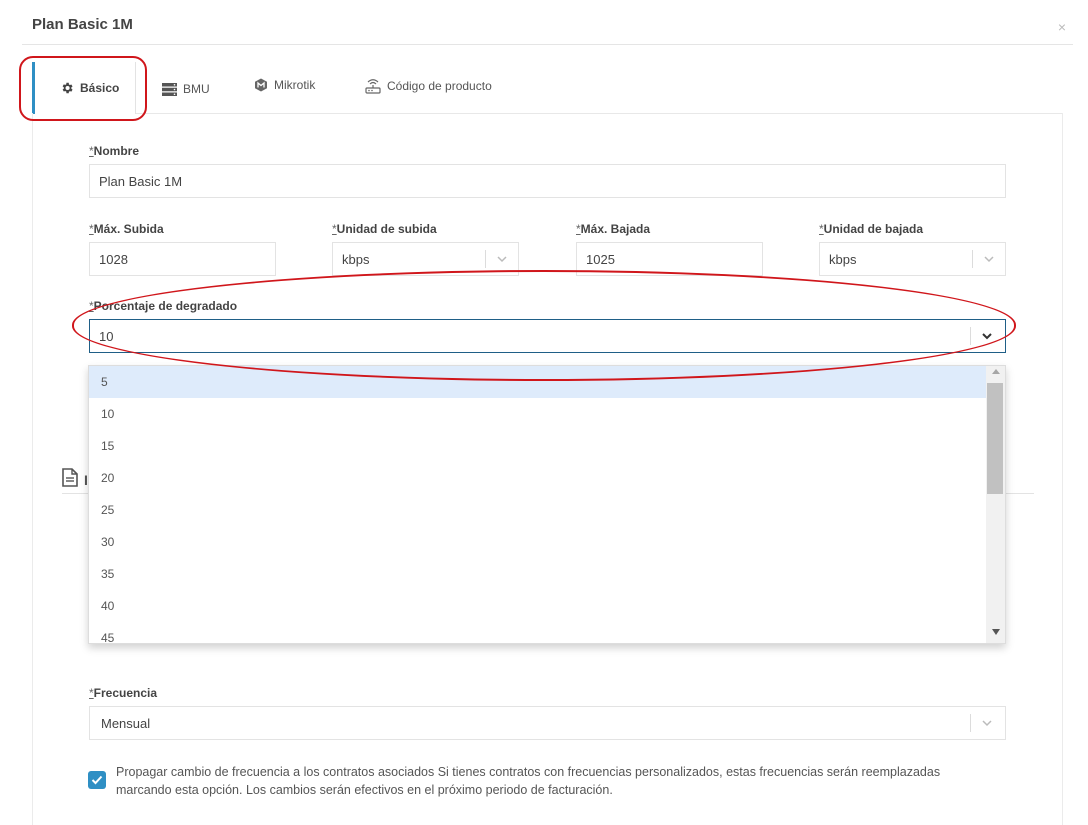  What do you see at coordinates (70, 480) in the screenshot?
I see `document-icon` at bounding box center [70, 480].